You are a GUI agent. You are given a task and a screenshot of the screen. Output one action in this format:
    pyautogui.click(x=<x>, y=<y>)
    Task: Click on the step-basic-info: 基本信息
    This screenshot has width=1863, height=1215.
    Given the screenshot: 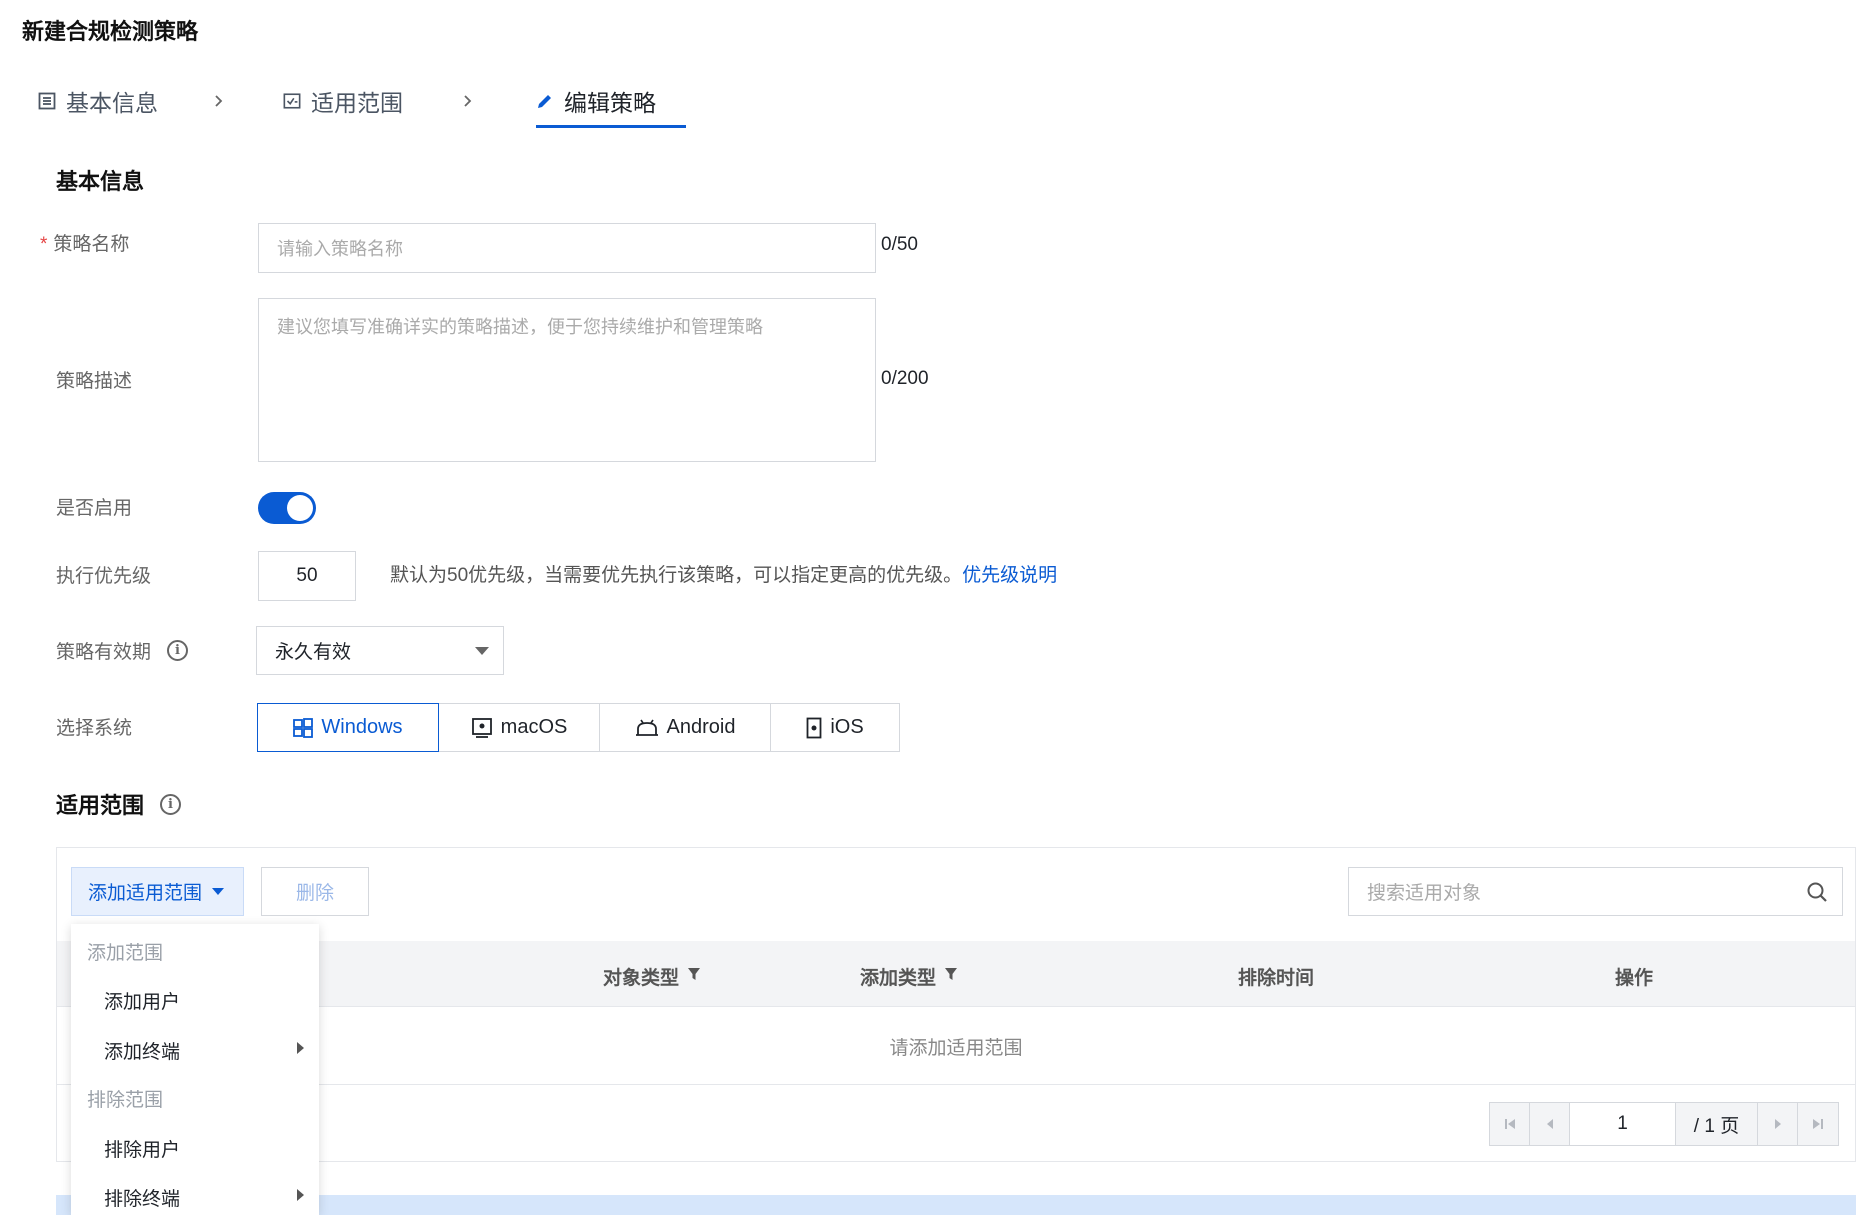 What is the action you would take?
    pyautogui.click(x=98, y=101)
    